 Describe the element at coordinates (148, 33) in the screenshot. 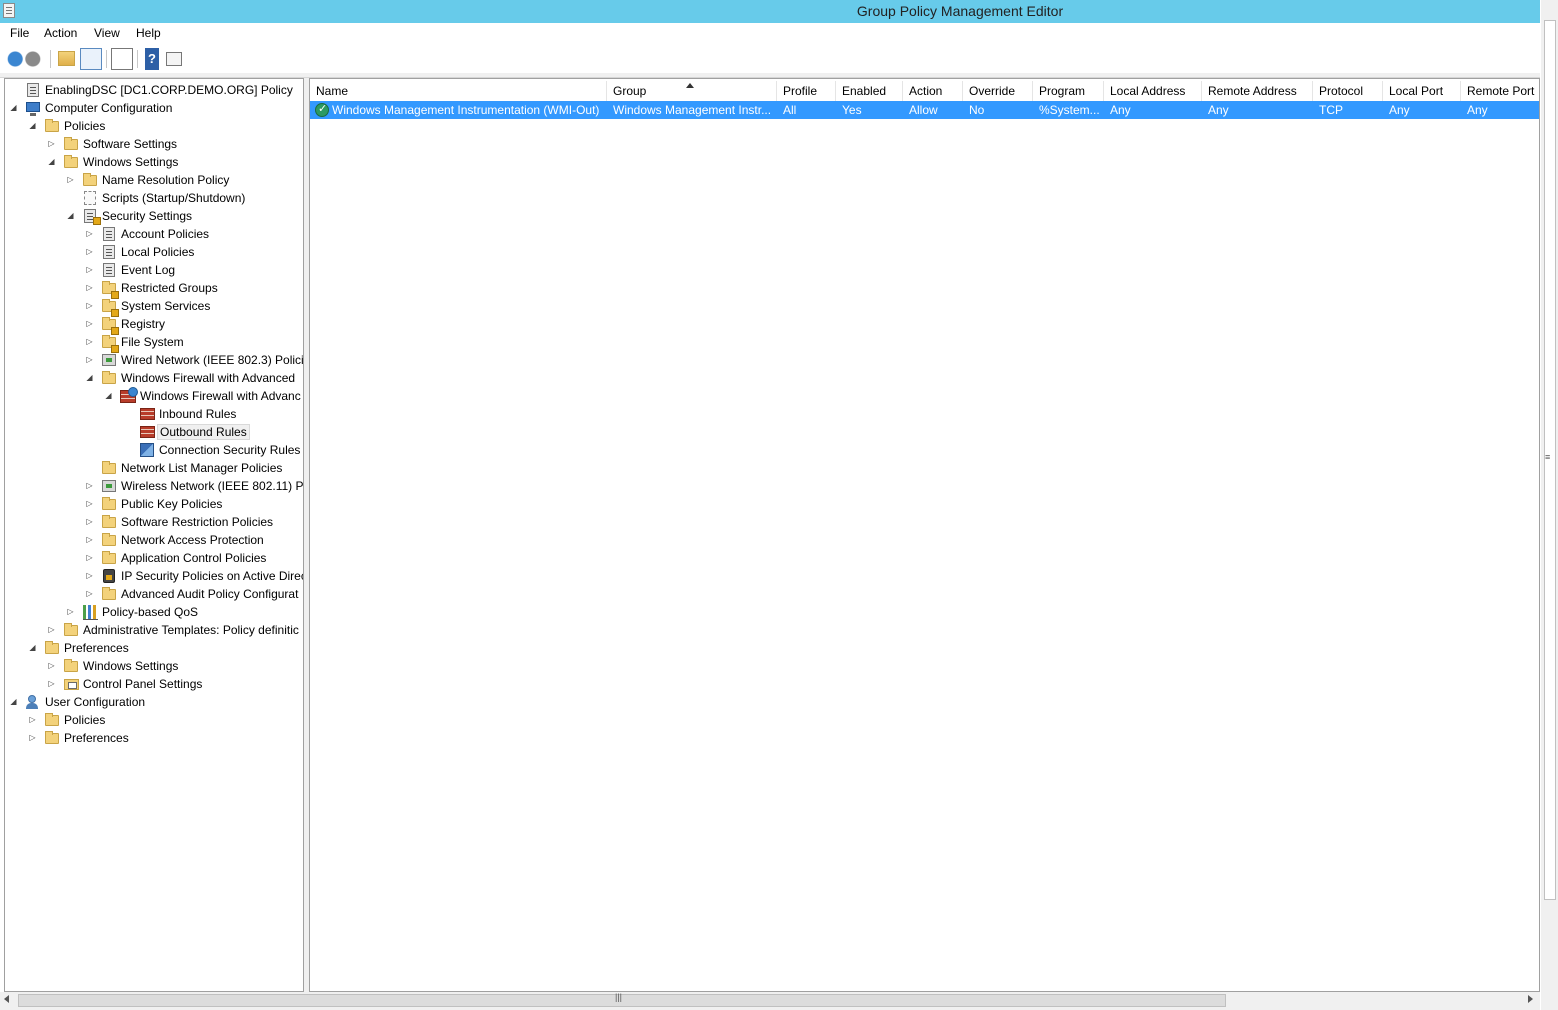

I see `menu-help: Help` at that location.